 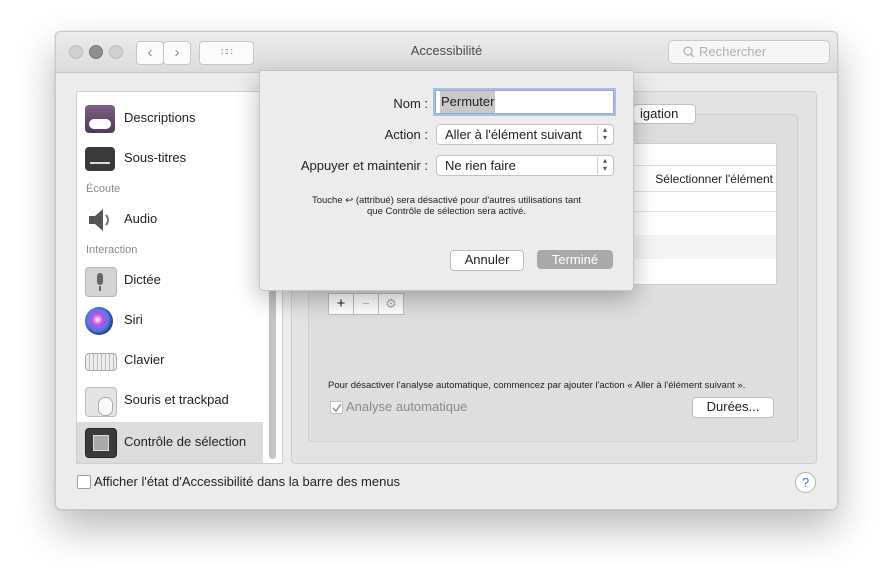 What do you see at coordinates (142, 279) in the screenshot?
I see `sidebar-item-label: Dictée` at bounding box center [142, 279].